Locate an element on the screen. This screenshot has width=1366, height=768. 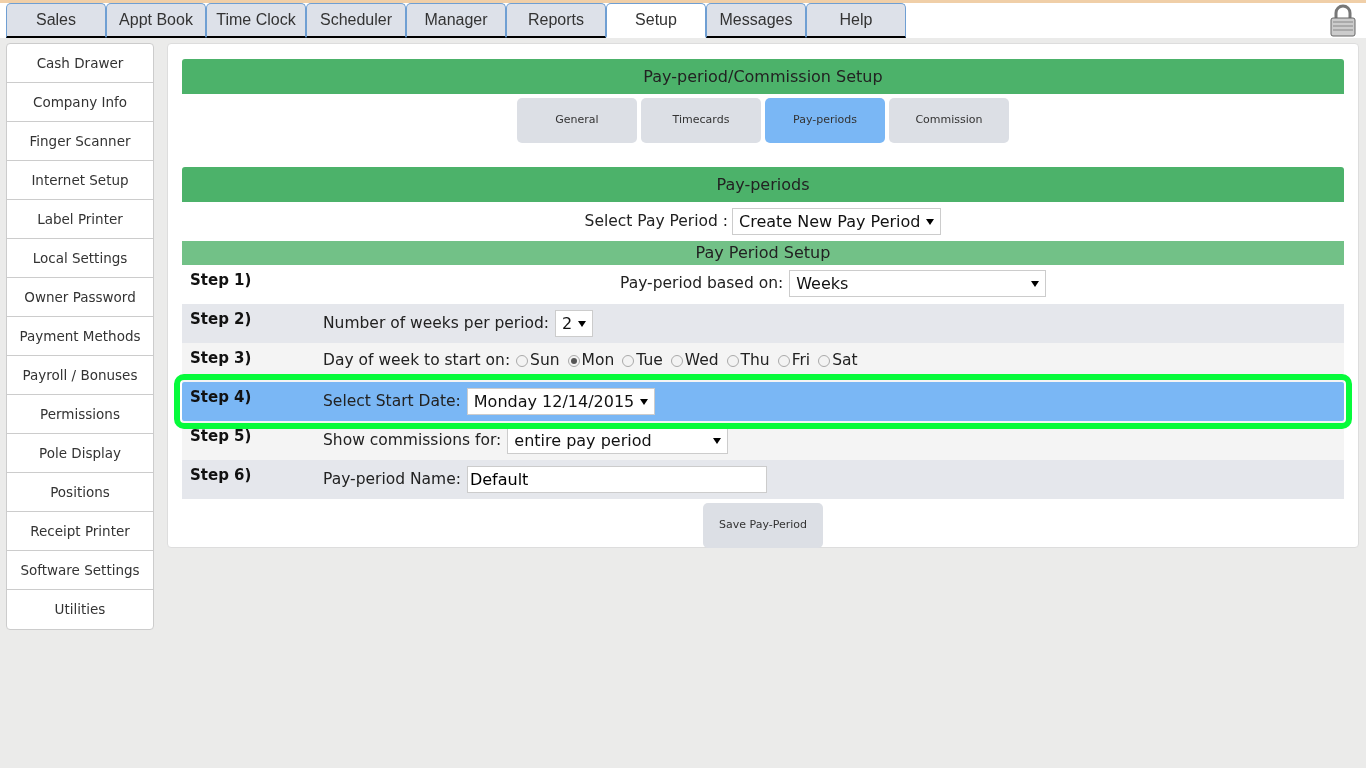
sidebar-item: Receipt Printer is located at coordinates (80, 531).